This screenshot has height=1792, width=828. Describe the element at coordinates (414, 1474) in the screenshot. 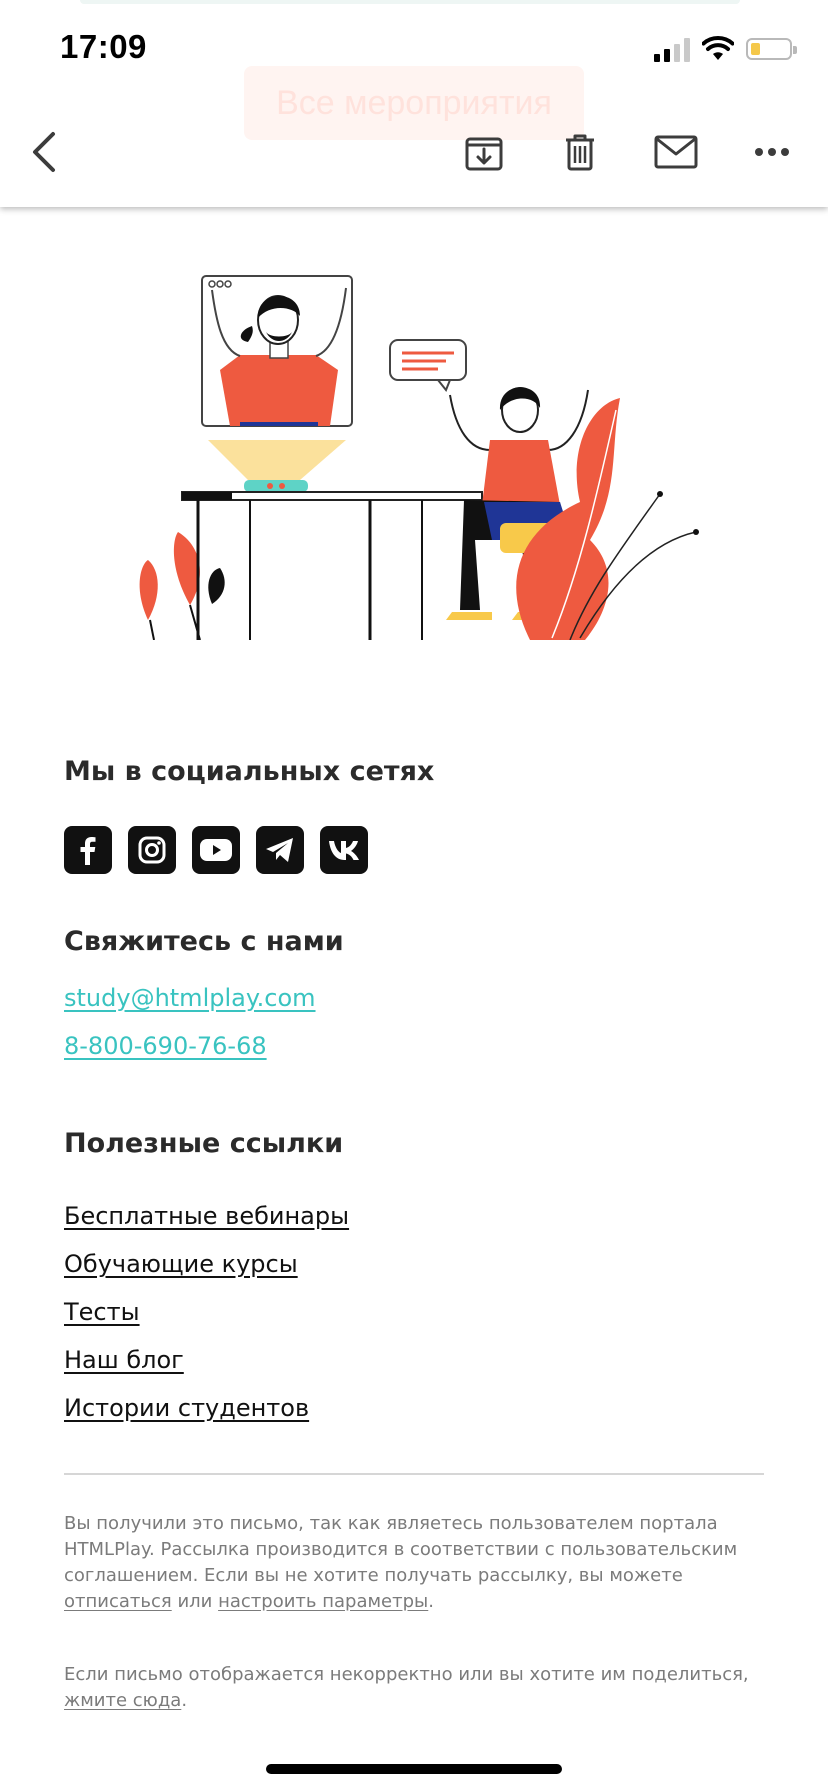

I see `footer-divider` at that location.